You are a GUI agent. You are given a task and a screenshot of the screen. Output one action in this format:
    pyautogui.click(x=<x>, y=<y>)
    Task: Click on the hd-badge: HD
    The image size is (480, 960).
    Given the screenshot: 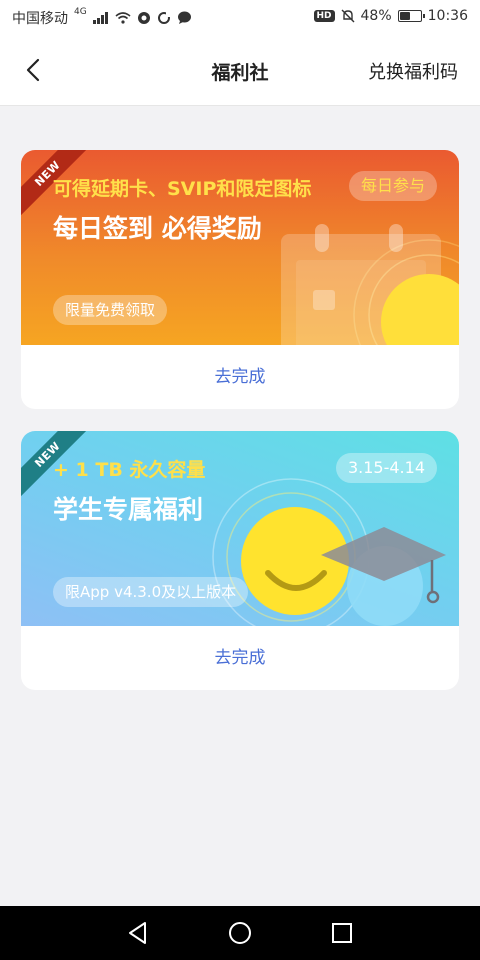 What is the action you would take?
    pyautogui.click(x=324, y=16)
    